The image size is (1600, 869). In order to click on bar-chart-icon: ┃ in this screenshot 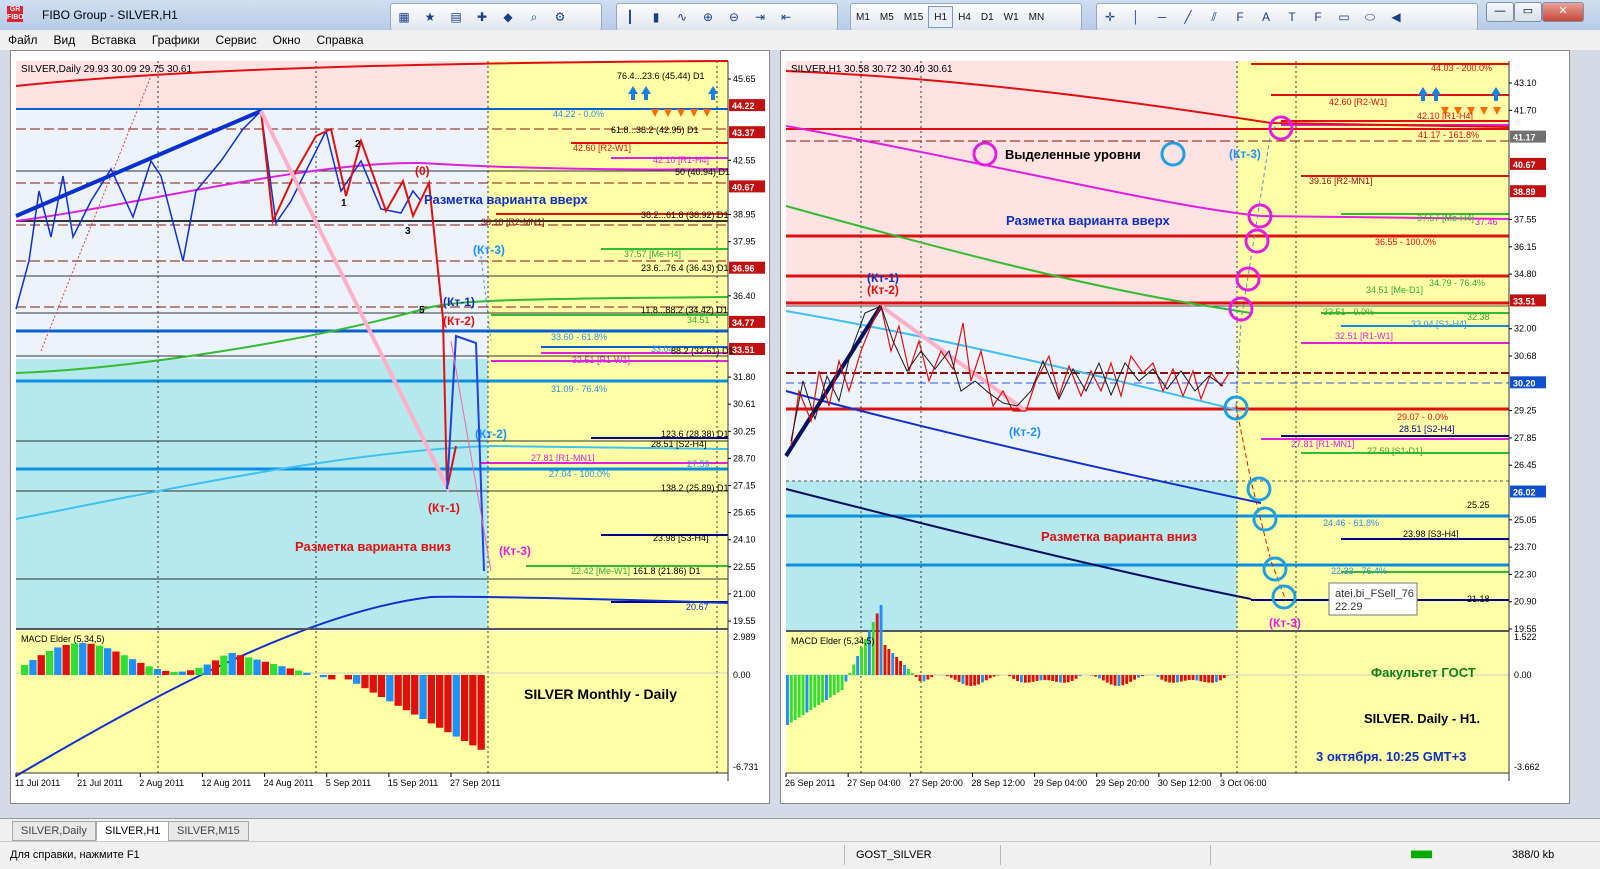, I will do `click(630, 17)`.